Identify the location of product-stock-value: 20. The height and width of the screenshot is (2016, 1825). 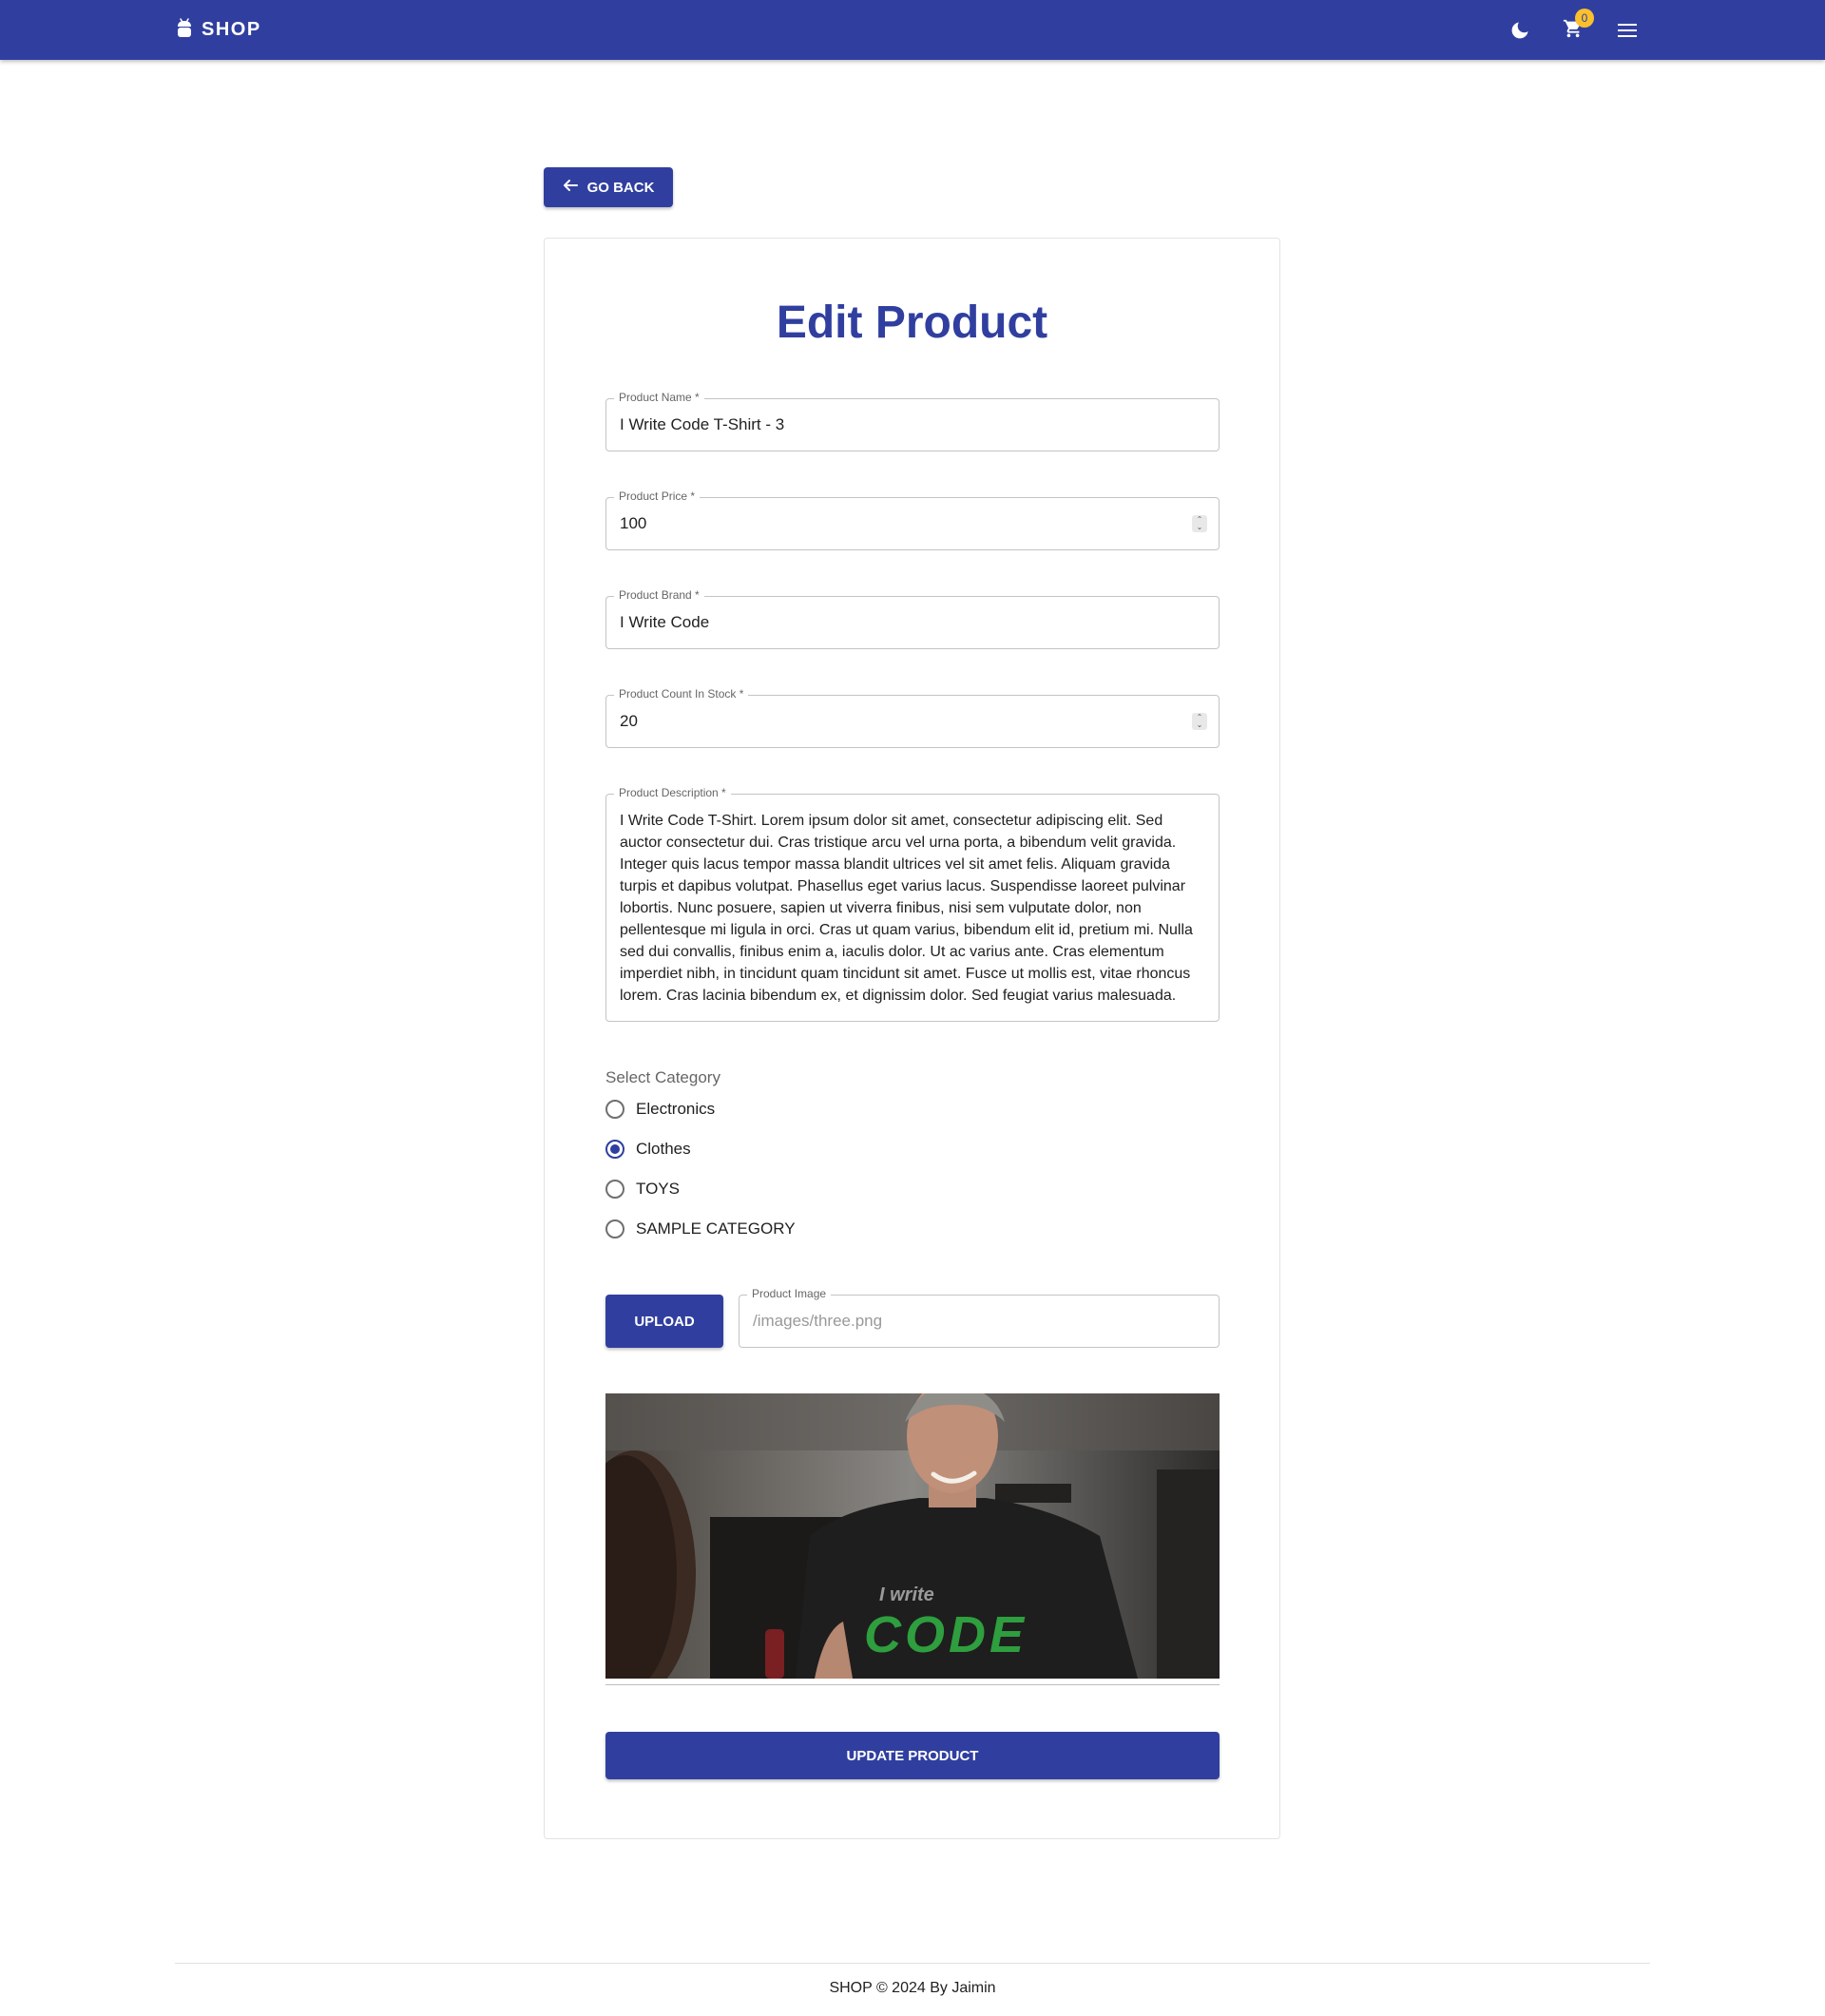
(629, 721).